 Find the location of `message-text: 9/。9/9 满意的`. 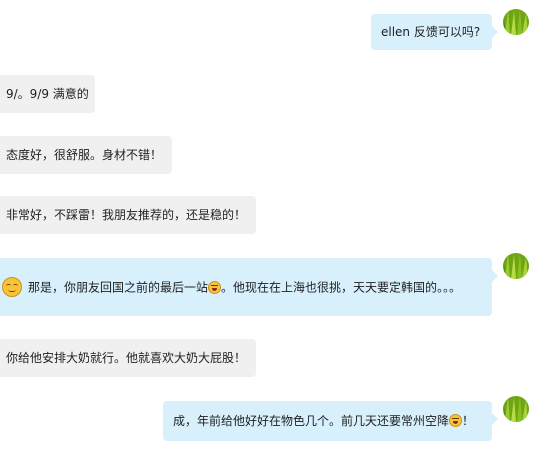

message-text: 9/。9/9 满意的 is located at coordinates (47, 94).